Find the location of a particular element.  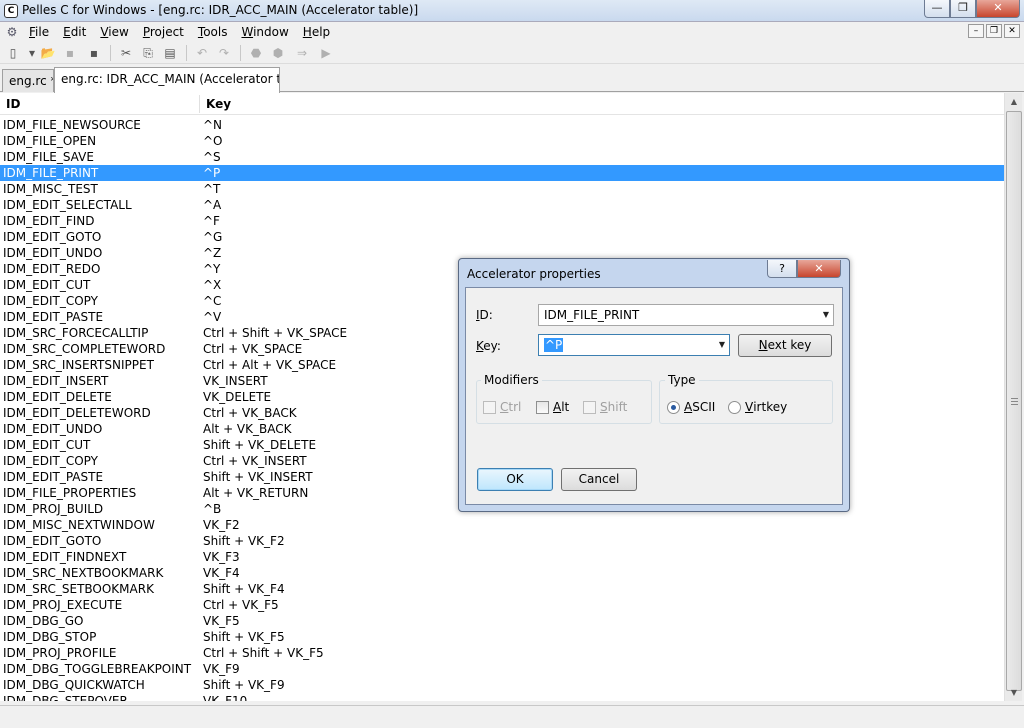

row-id: IDM_EDIT_CUT is located at coordinates (47, 285).